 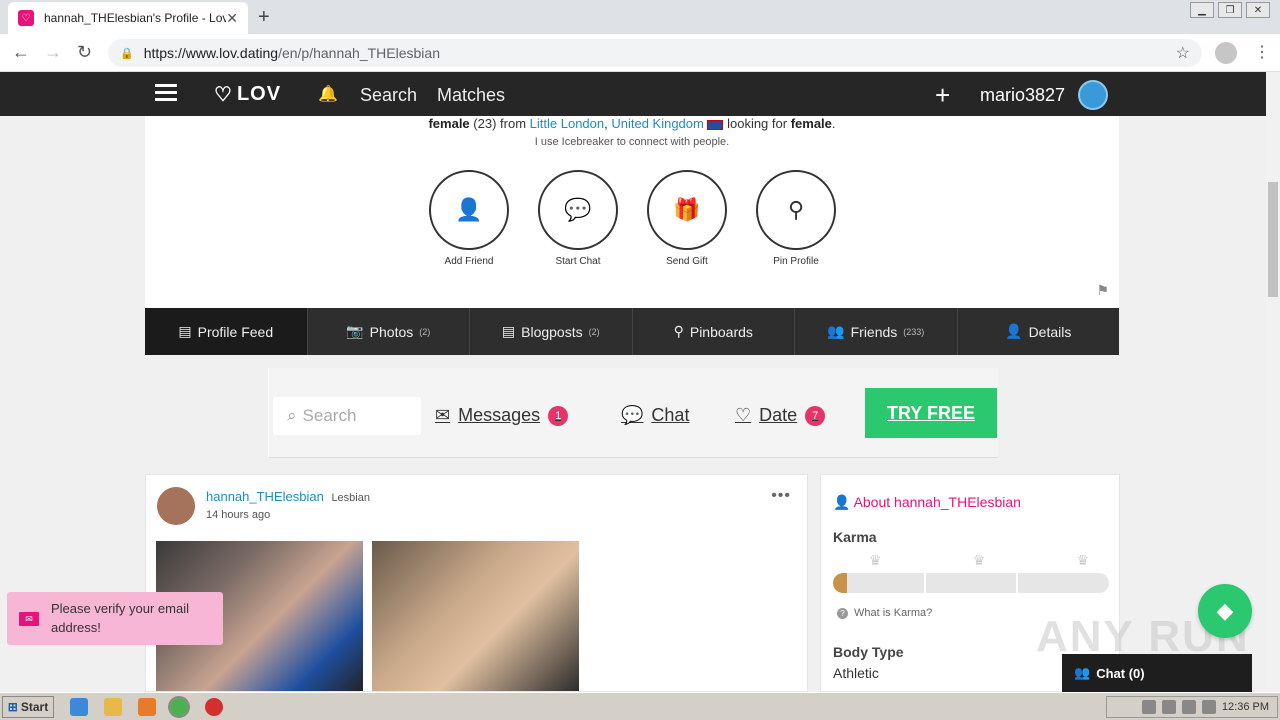 I want to click on post-author-link: hannah_THElesbian, so click(x=265, y=496).